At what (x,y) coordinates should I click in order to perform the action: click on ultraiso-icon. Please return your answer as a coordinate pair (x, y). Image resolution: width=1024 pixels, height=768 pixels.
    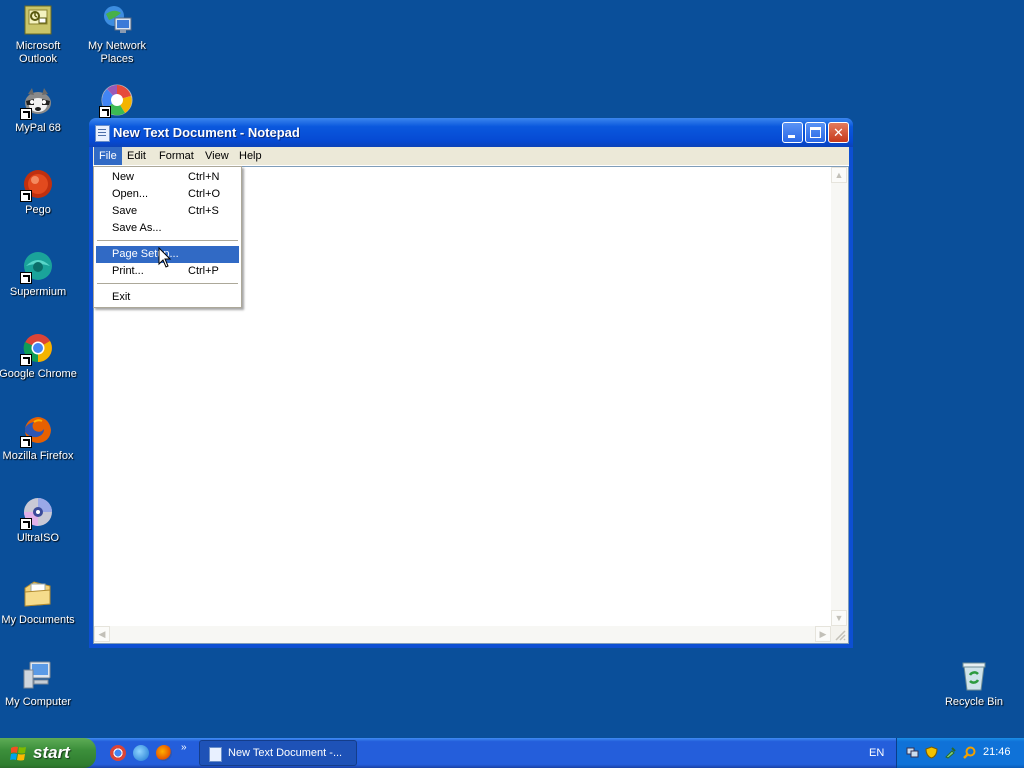
    Looking at the image, I should click on (37, 513).